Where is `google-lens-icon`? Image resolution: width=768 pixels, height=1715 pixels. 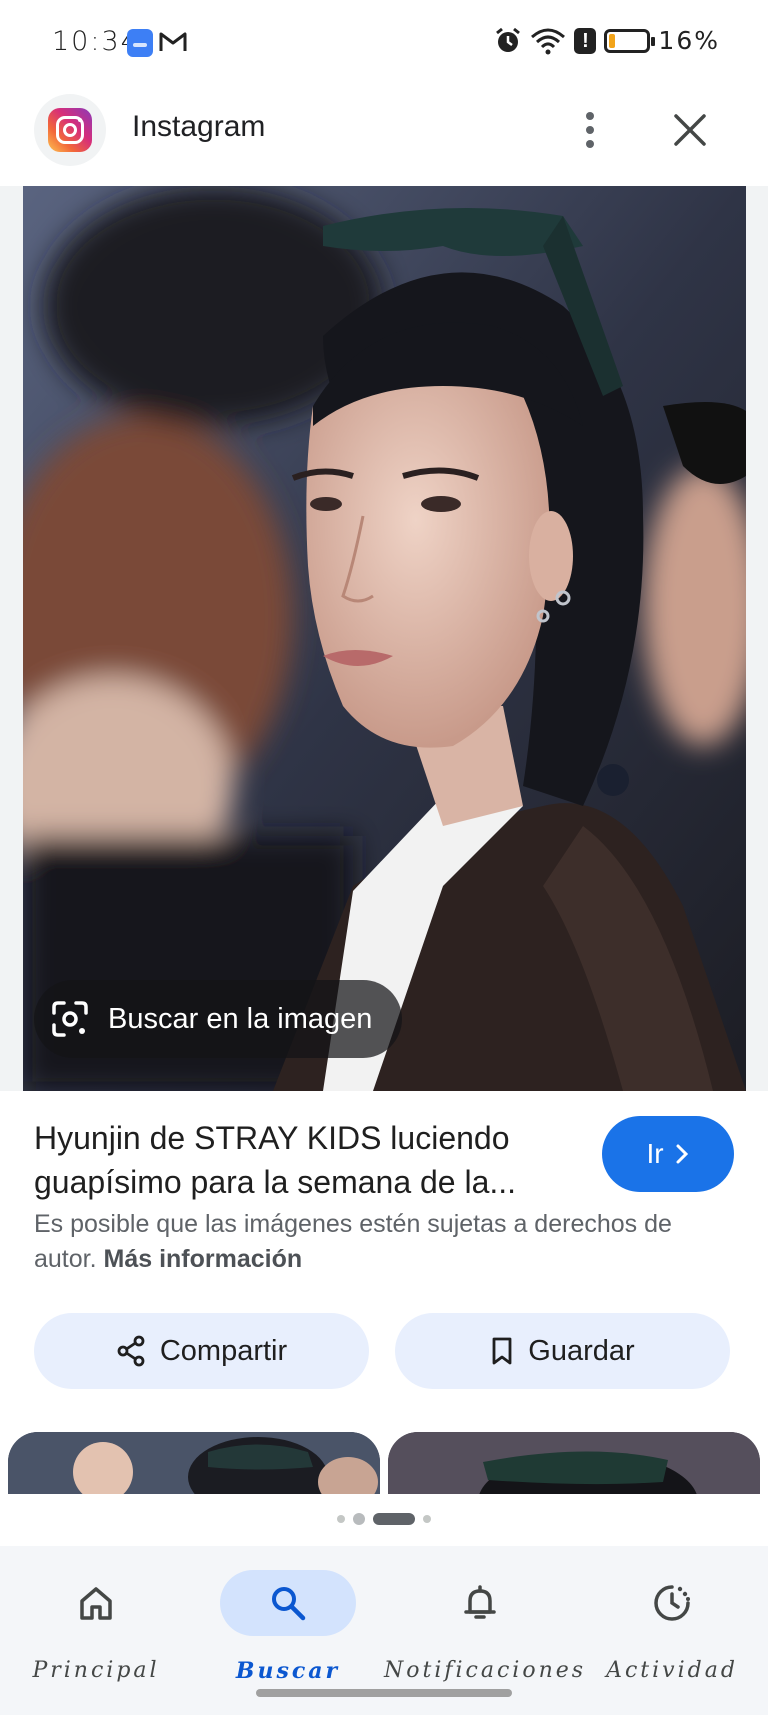 google-lens-icon is located at coordinates (70, 1019).